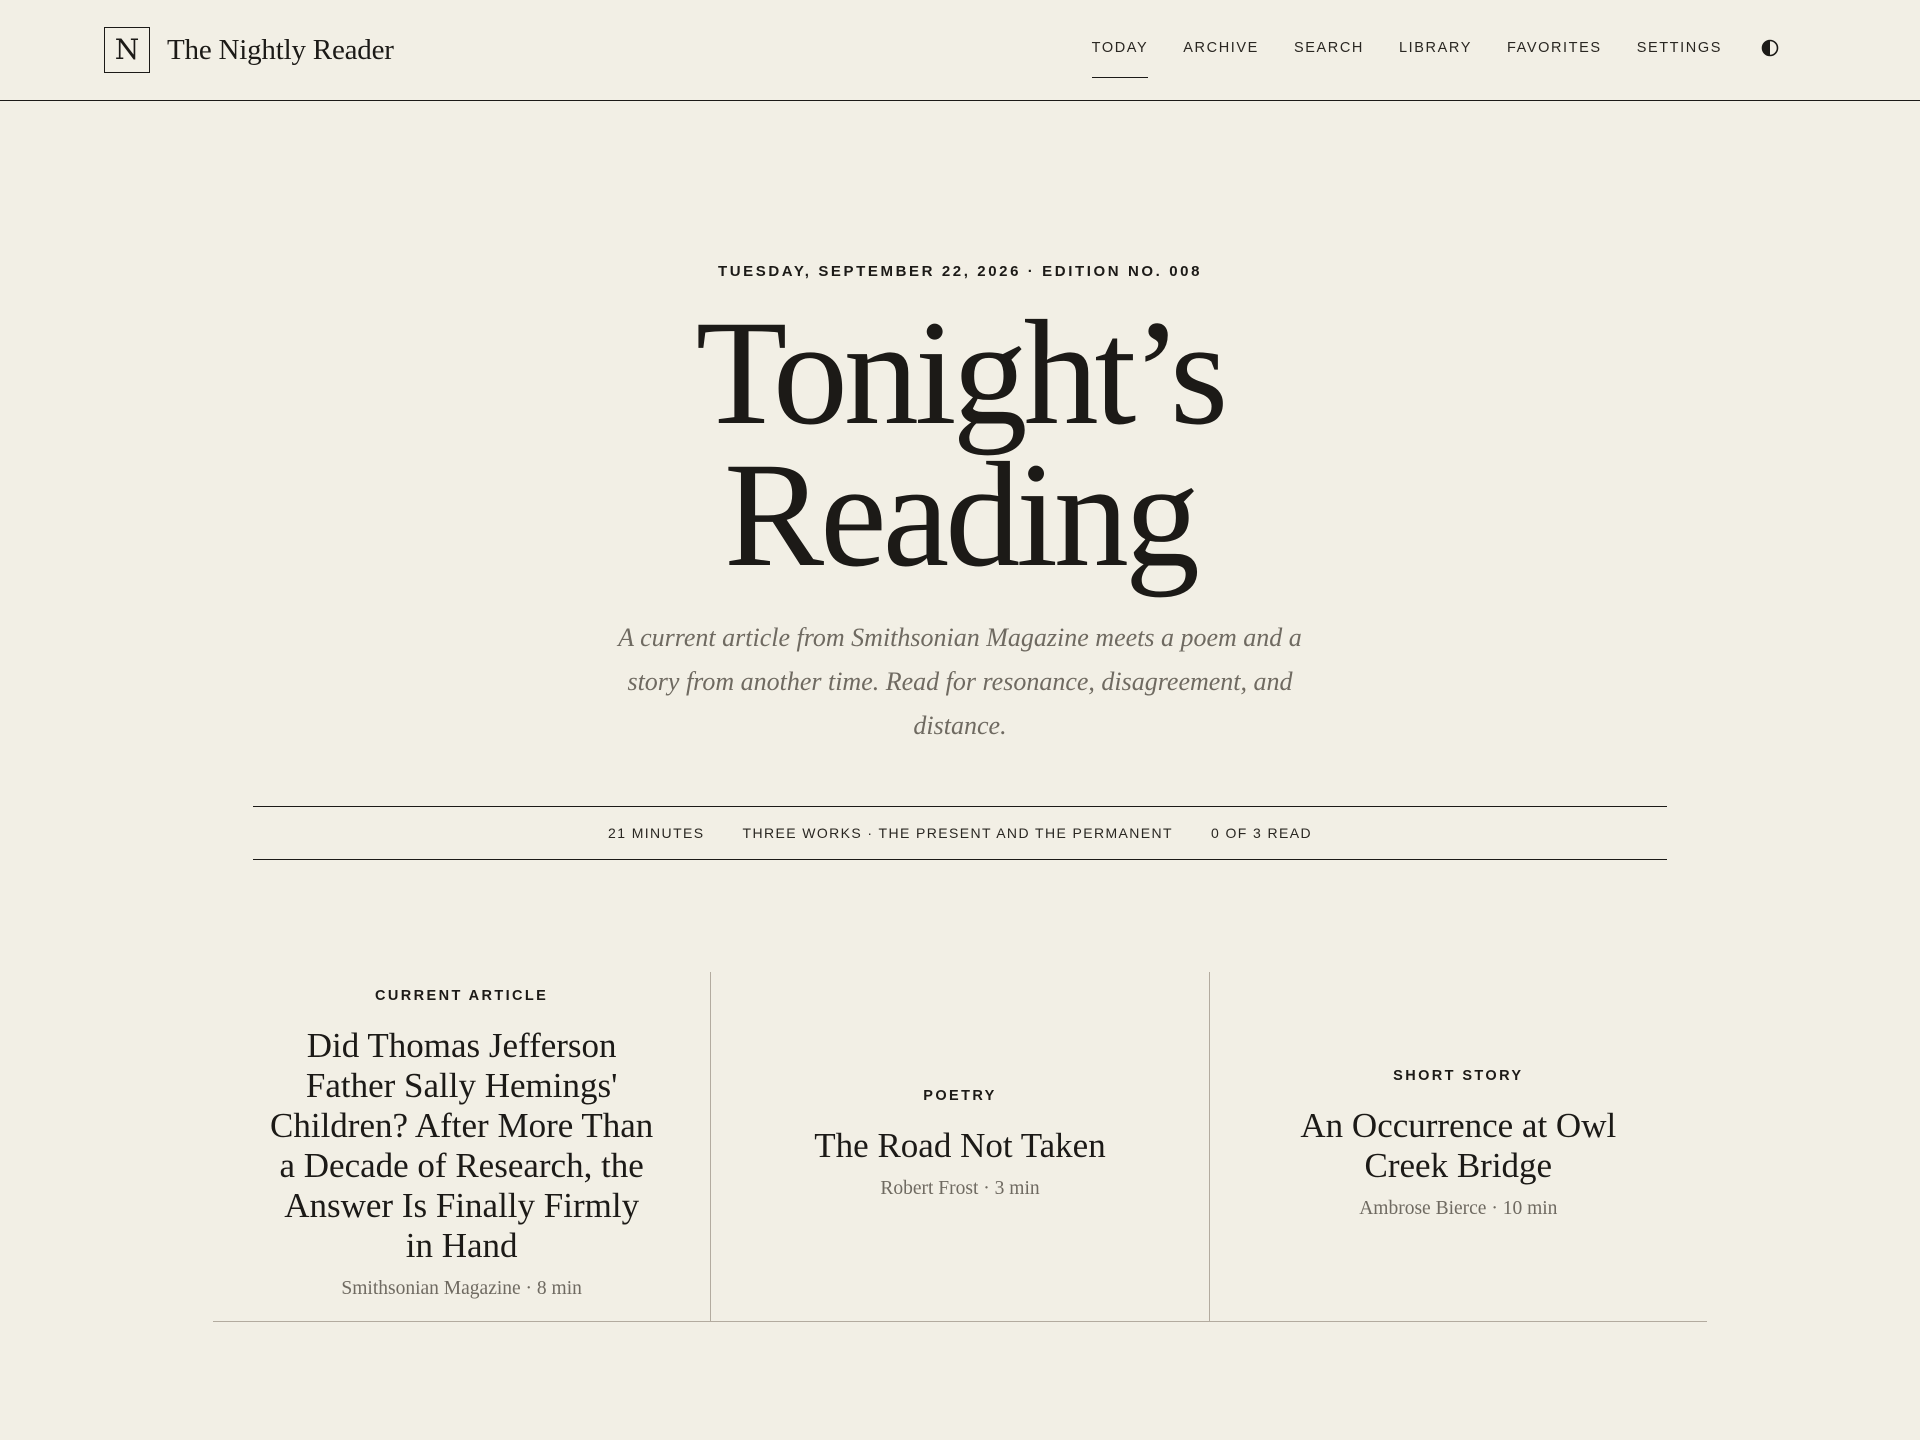 The image size is (1920, 1440). I want to click on card-meta: Smithsonian Magazine · 8 min, so click(461, 1288).